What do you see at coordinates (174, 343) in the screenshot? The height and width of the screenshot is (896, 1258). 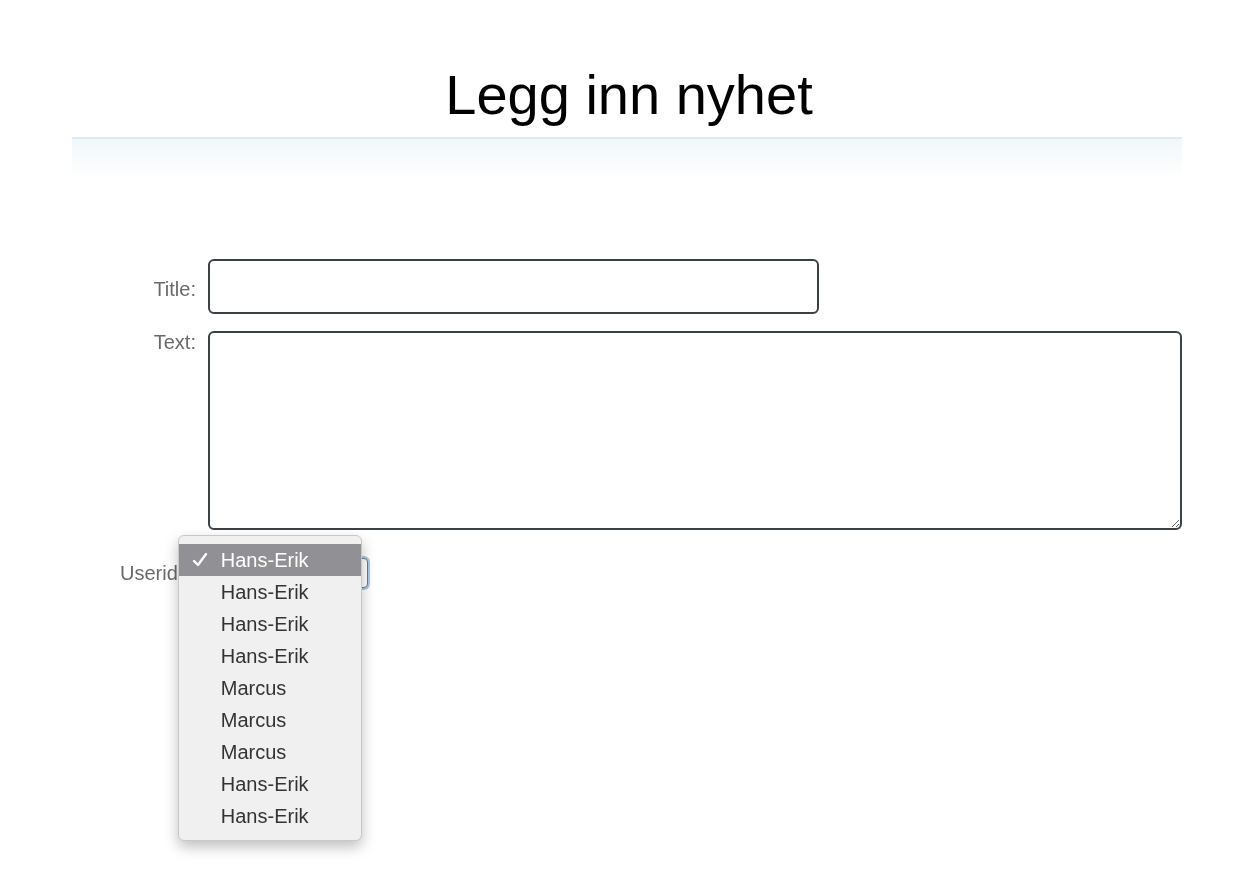 I see `field-label: Text:` at bounding box center [174, 343].